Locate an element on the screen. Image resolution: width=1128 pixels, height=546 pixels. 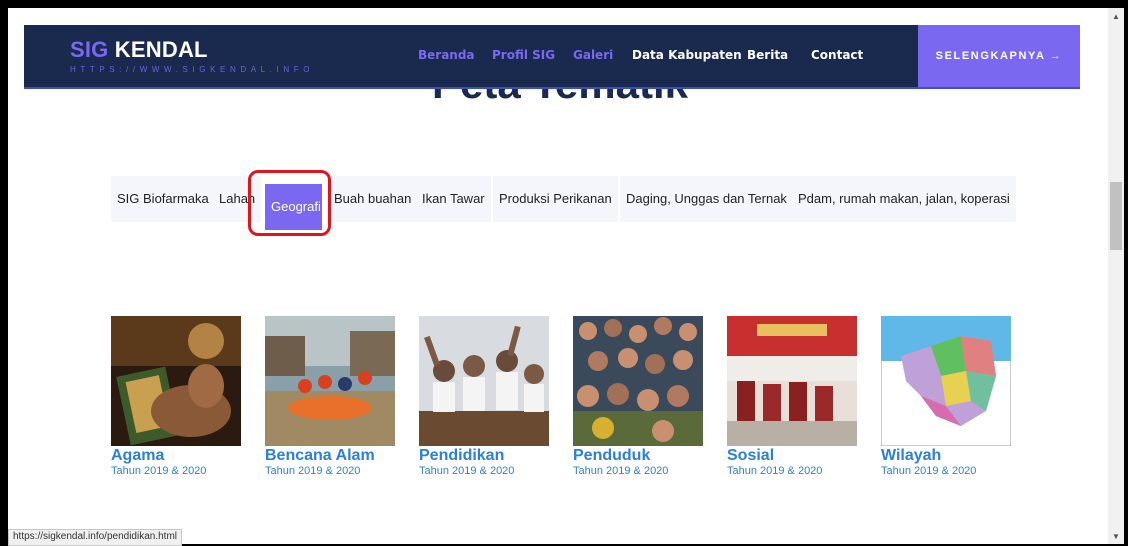
tab-ikan-tawar: Ikan Tawar is located at coordinates (453, 199).